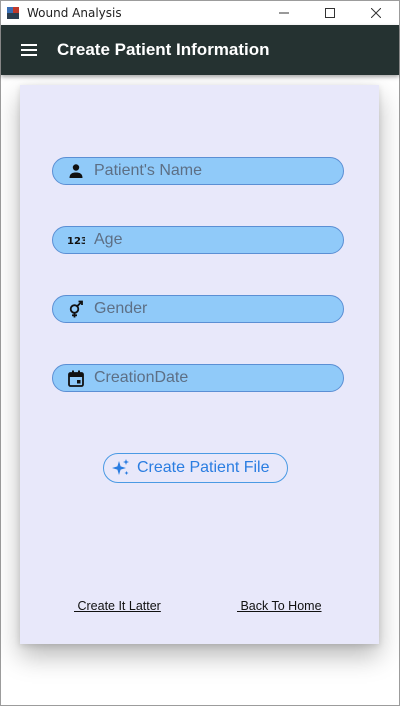  Describe the element at coordinates (117, 606) in the screenshot. I see `create-later-link: Create It Latter` at that location.